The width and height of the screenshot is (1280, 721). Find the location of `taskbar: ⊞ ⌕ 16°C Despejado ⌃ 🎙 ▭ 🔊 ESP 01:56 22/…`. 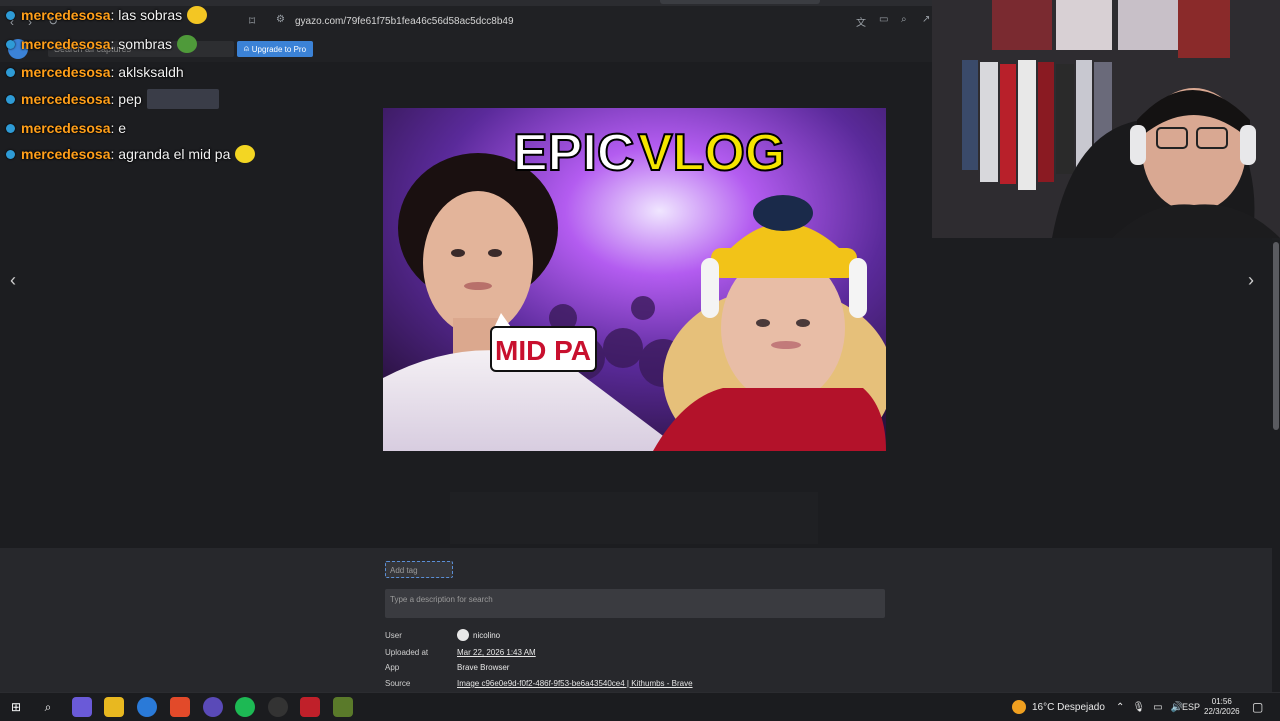

taskbar: ⊞ ⌕ 16°C Despejado ⌃ 🎙 ▭ 🔊 ESP 01:56 22/… is located at coordinates (640, 706).